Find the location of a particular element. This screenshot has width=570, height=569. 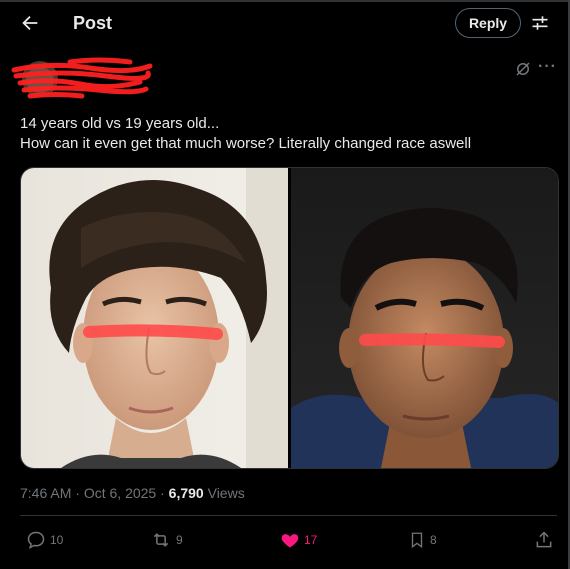

redaction-scribble is located at coordinates (82, 78).